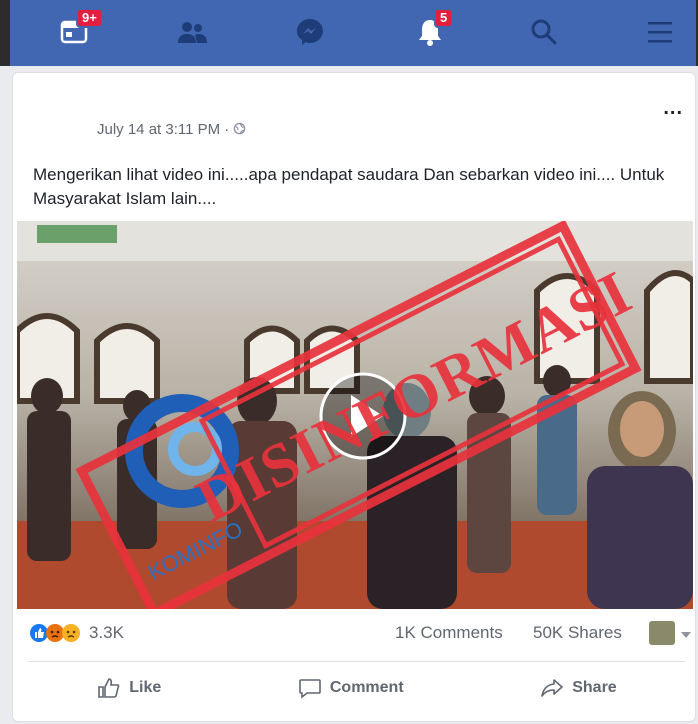  I want to click on share-count: 50K Shares, so click(577, 633).